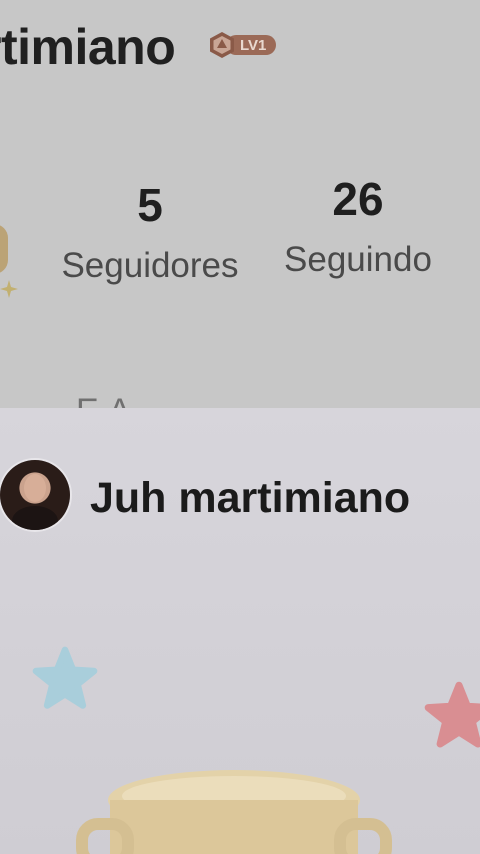 The width and height of the screenshot is (480, 854). What do you see at coordinates (358, 199) in the screenshot?
I see `following-count: 26` at bounding box center [358, 199].